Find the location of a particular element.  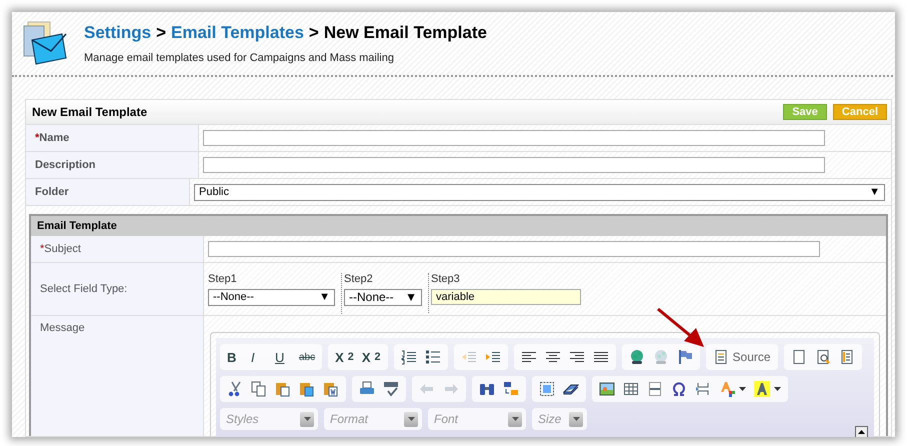

toolbar-button is located at coordinates (767, 389).